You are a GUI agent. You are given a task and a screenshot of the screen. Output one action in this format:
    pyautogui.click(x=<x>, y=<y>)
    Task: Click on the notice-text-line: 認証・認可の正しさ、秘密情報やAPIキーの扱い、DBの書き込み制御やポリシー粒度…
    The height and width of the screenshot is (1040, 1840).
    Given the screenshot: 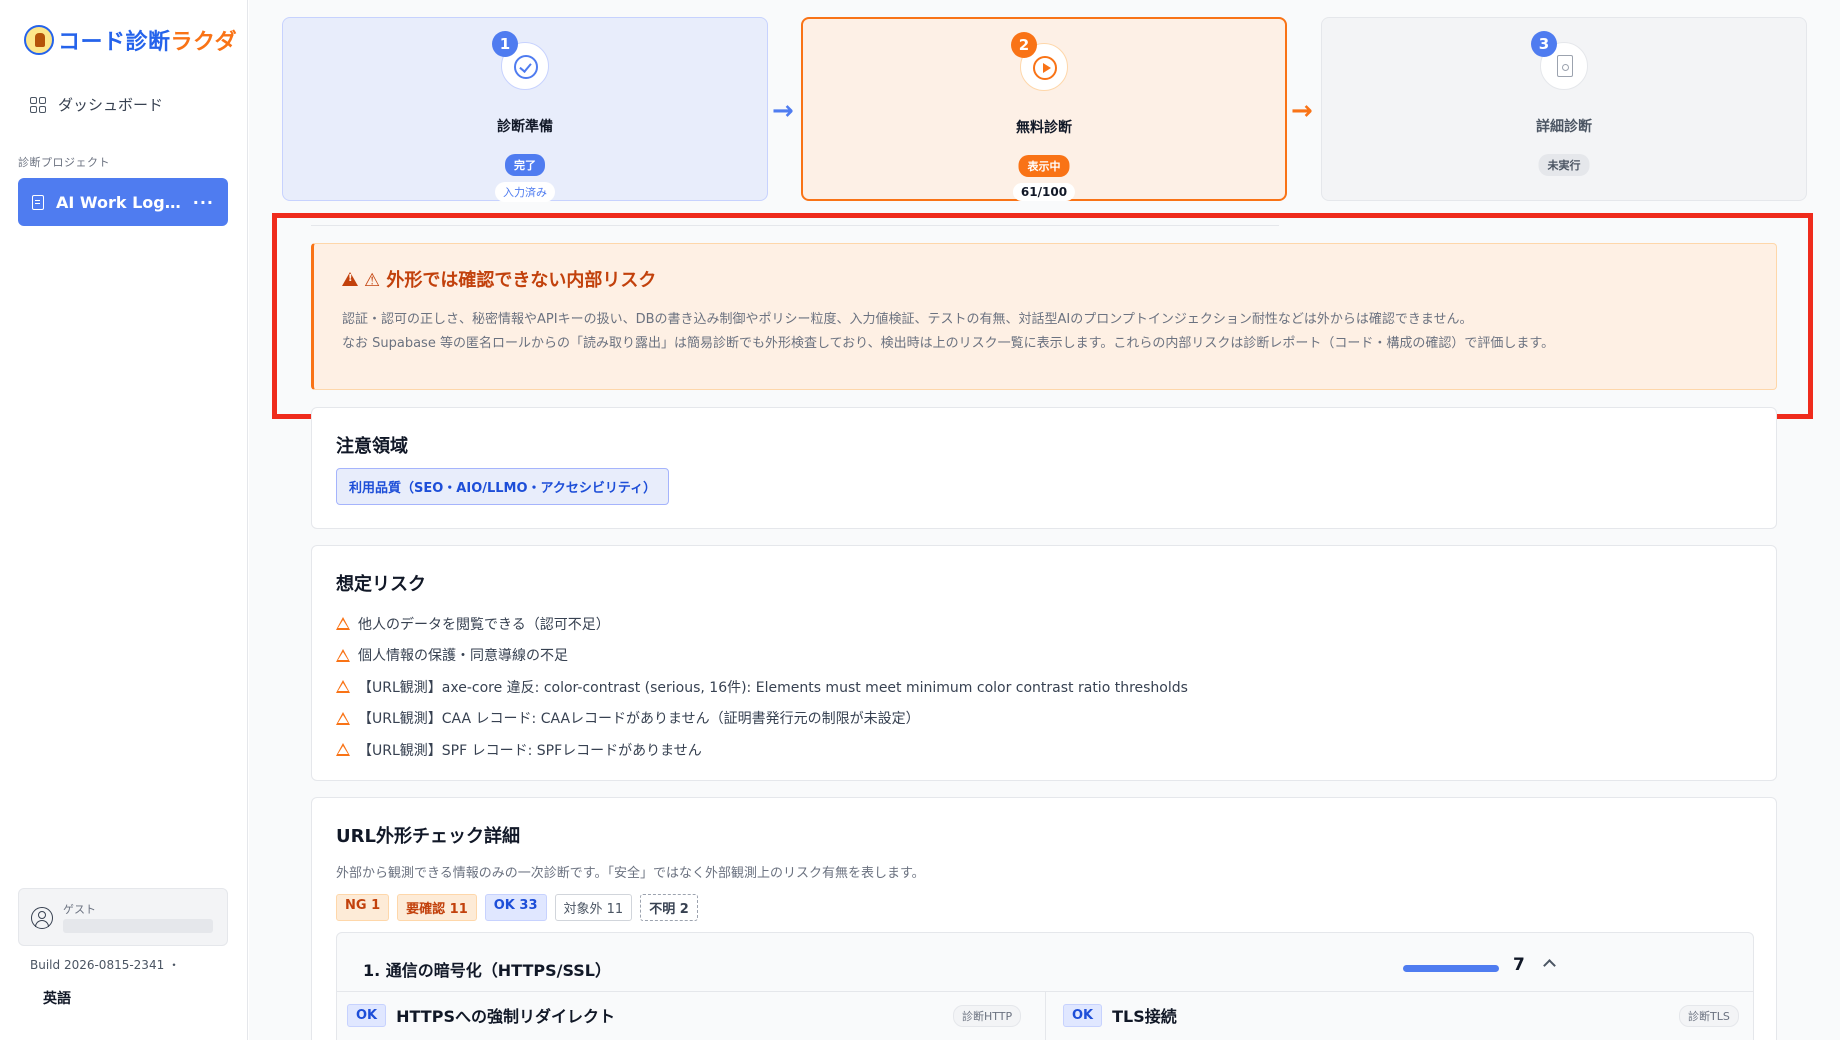 What is the action you would take?
    pyautogui.click(x=907, y=319)
    